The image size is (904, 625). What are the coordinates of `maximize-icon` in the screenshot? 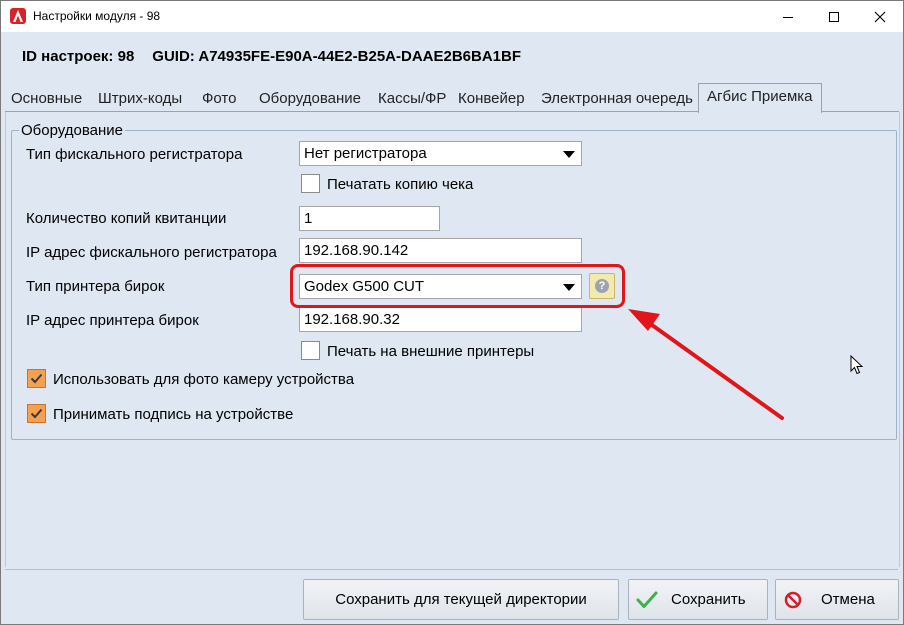 It's located at (834, 16).